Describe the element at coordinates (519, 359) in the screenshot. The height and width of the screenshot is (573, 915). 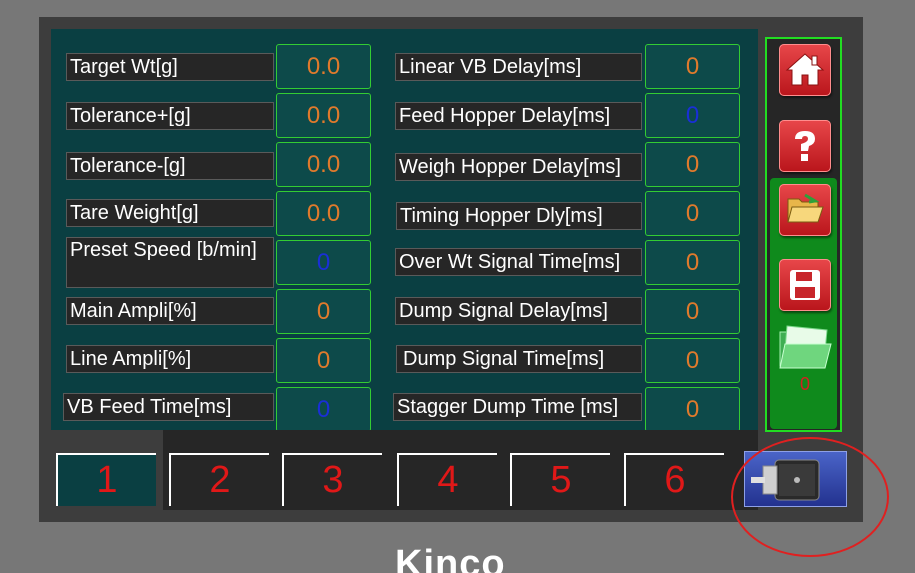
I see `label-dump-signal-time: Dump Signal Time[ms]` at that location.